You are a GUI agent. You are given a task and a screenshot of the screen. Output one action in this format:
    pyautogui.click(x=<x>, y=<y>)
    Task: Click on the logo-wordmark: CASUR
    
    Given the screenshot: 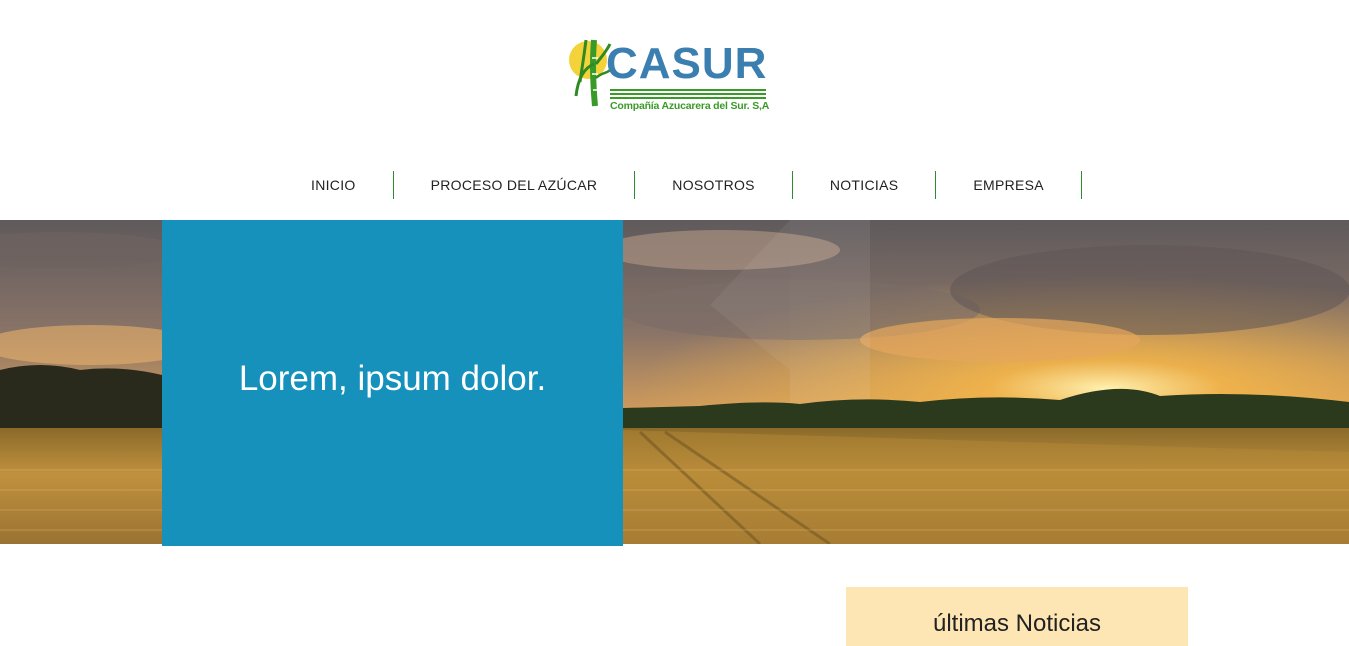 What is the action you would take?
    pyautogui.click(x=687, y=63)
    